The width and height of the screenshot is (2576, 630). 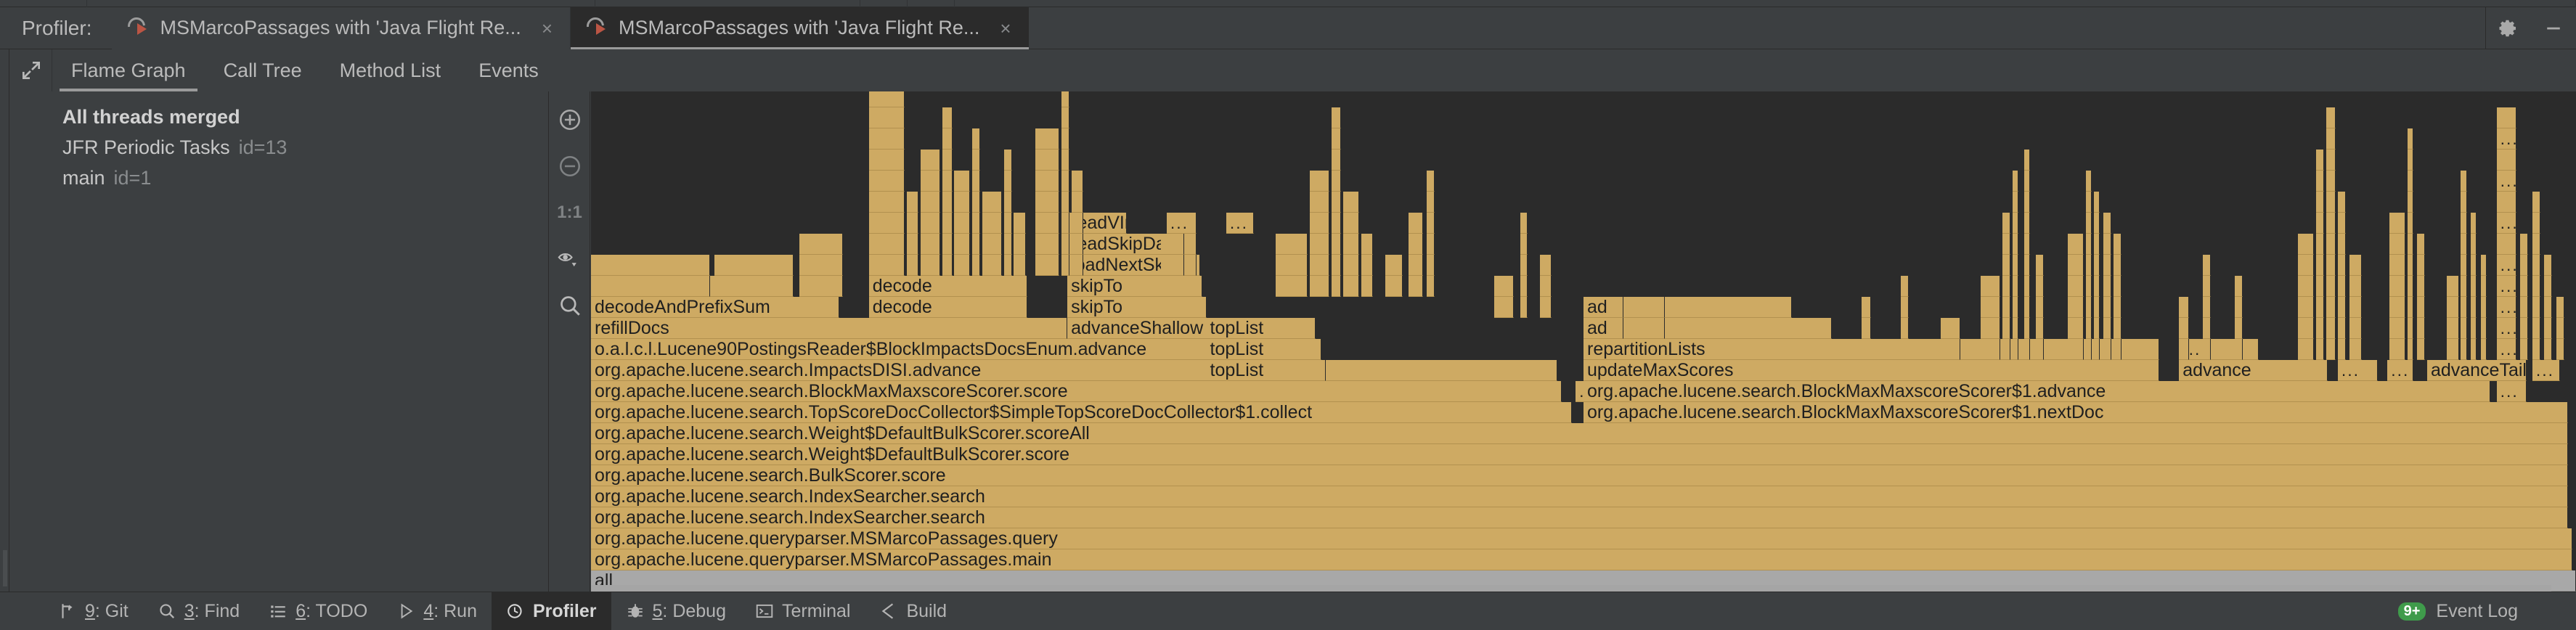 What do you see at coordinates (509, 70) in the screenshot?
I see `tab-events: Events` at bounding box center [509, 70].